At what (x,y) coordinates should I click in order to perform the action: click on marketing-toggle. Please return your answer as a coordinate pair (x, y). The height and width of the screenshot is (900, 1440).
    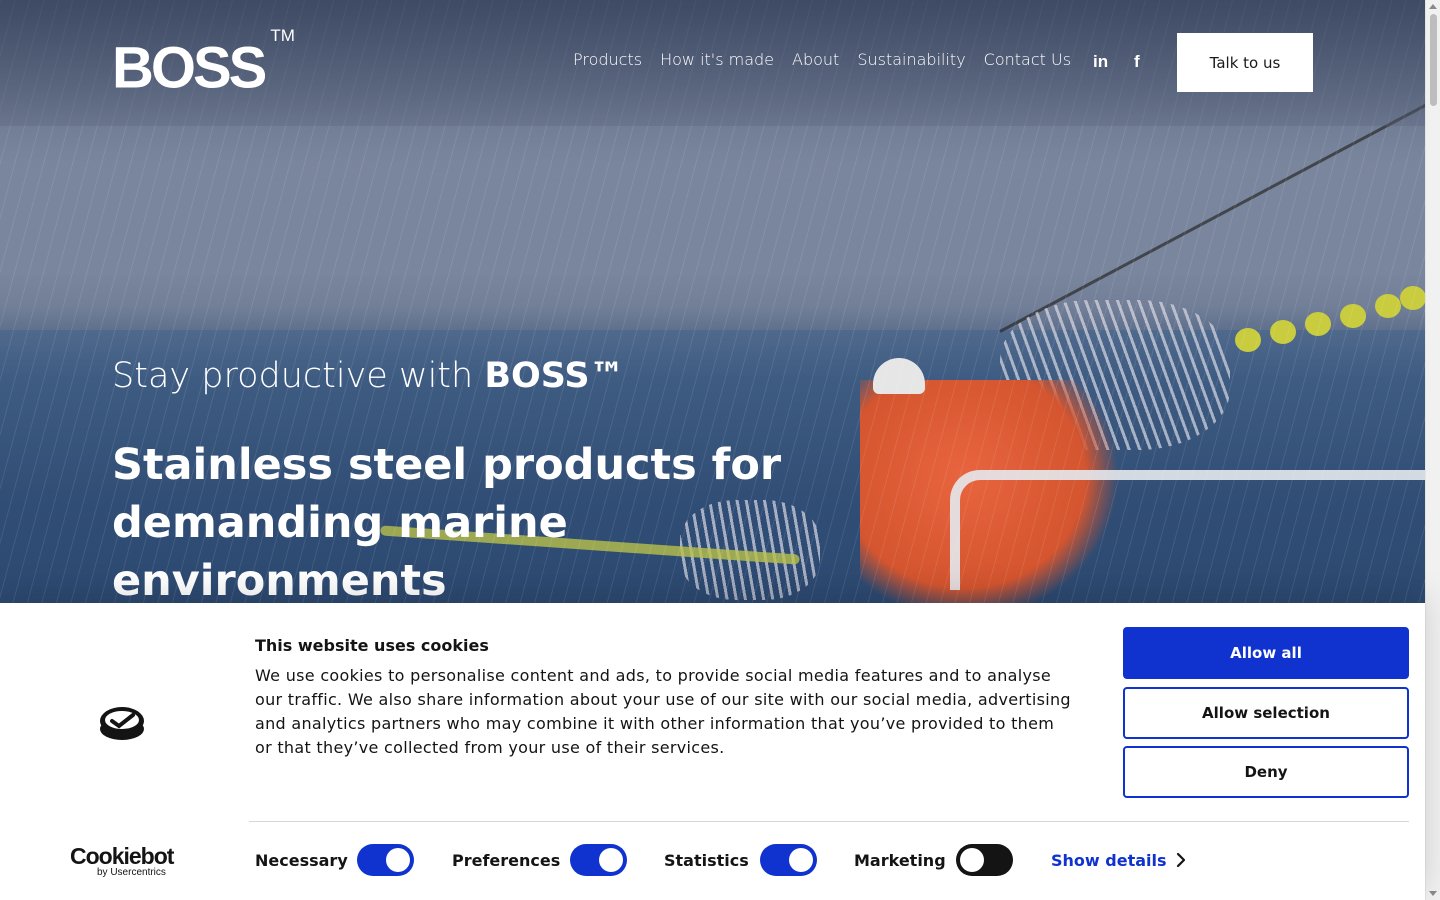
    Looking at the image, I should click on (984, 860).